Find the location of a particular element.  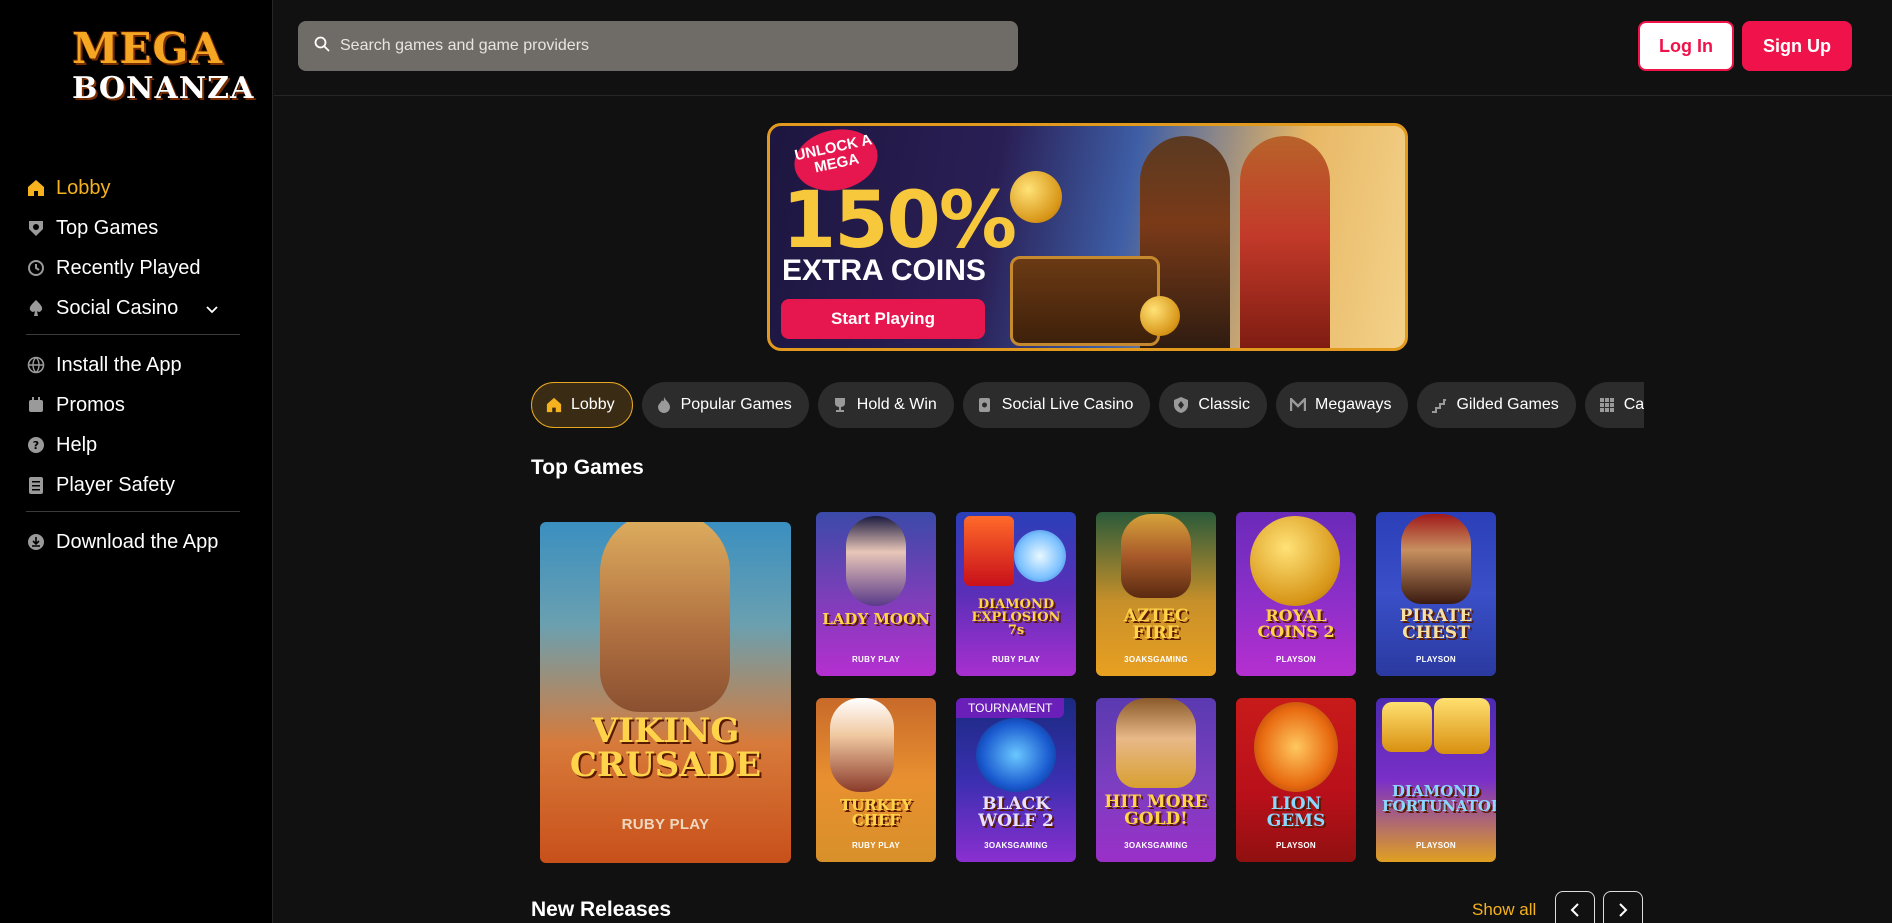

top-header: Log In Sign Up is located at coordinates (1083, 48).